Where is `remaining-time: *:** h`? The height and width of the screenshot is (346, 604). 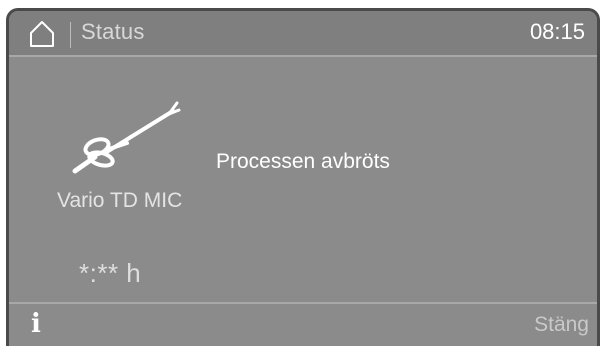 remaining-time: *:** h is located at coordinates (110, 273).